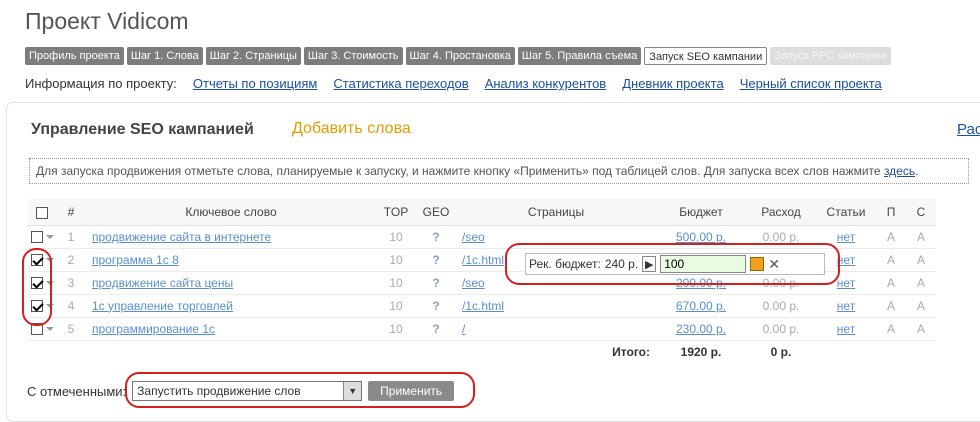  Describe the element at coordinates (701, 237) in the screenshot. I see `budget-link: 500.00 р.` at that location.